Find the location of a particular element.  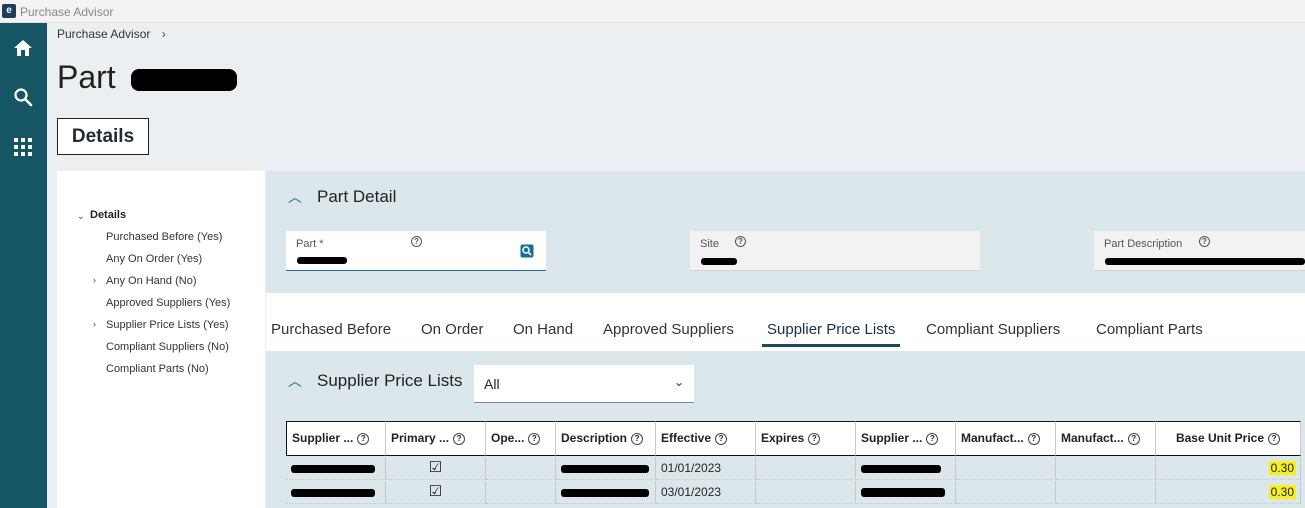

apps-grid-icon is located at coordinates (23, 147).